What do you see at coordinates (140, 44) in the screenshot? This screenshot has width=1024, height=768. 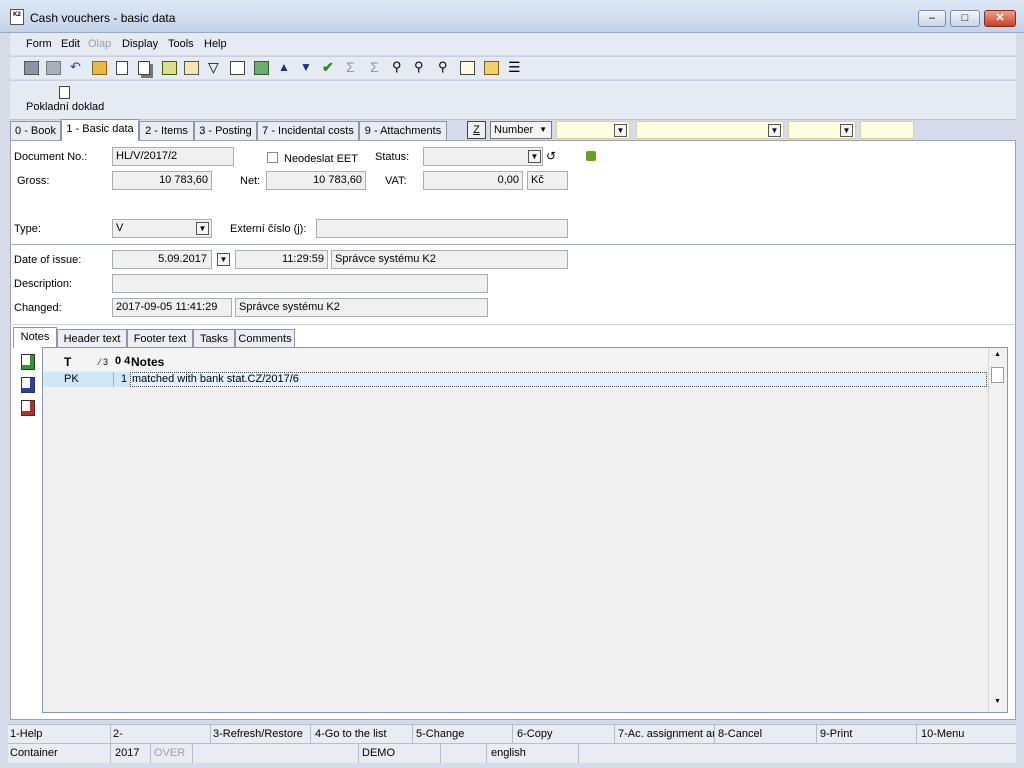 I see `menu-display: Display` at bounding box center [140, 44].